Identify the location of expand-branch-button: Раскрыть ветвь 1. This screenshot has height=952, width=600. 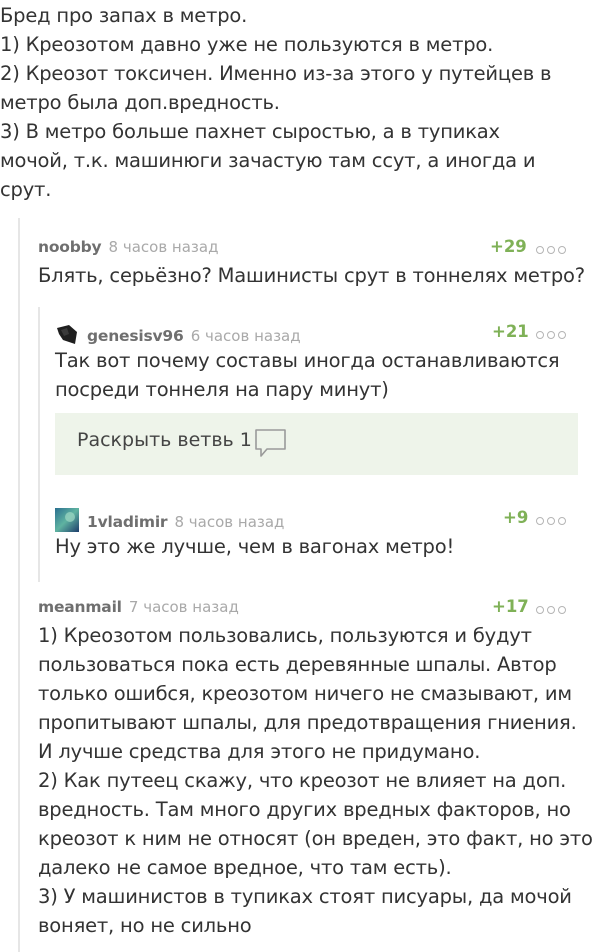
(316, 444).